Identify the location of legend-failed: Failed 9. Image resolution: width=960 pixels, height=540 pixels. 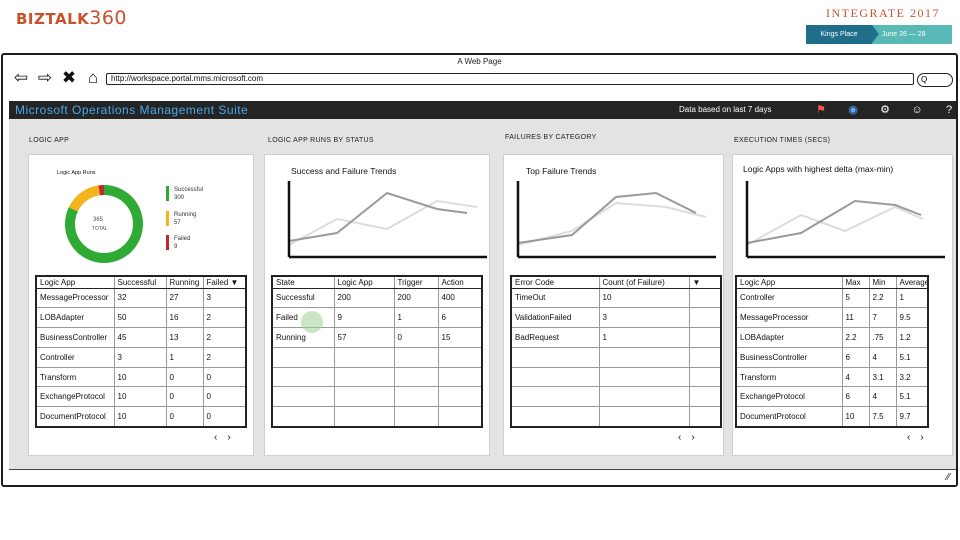
(178, 243).